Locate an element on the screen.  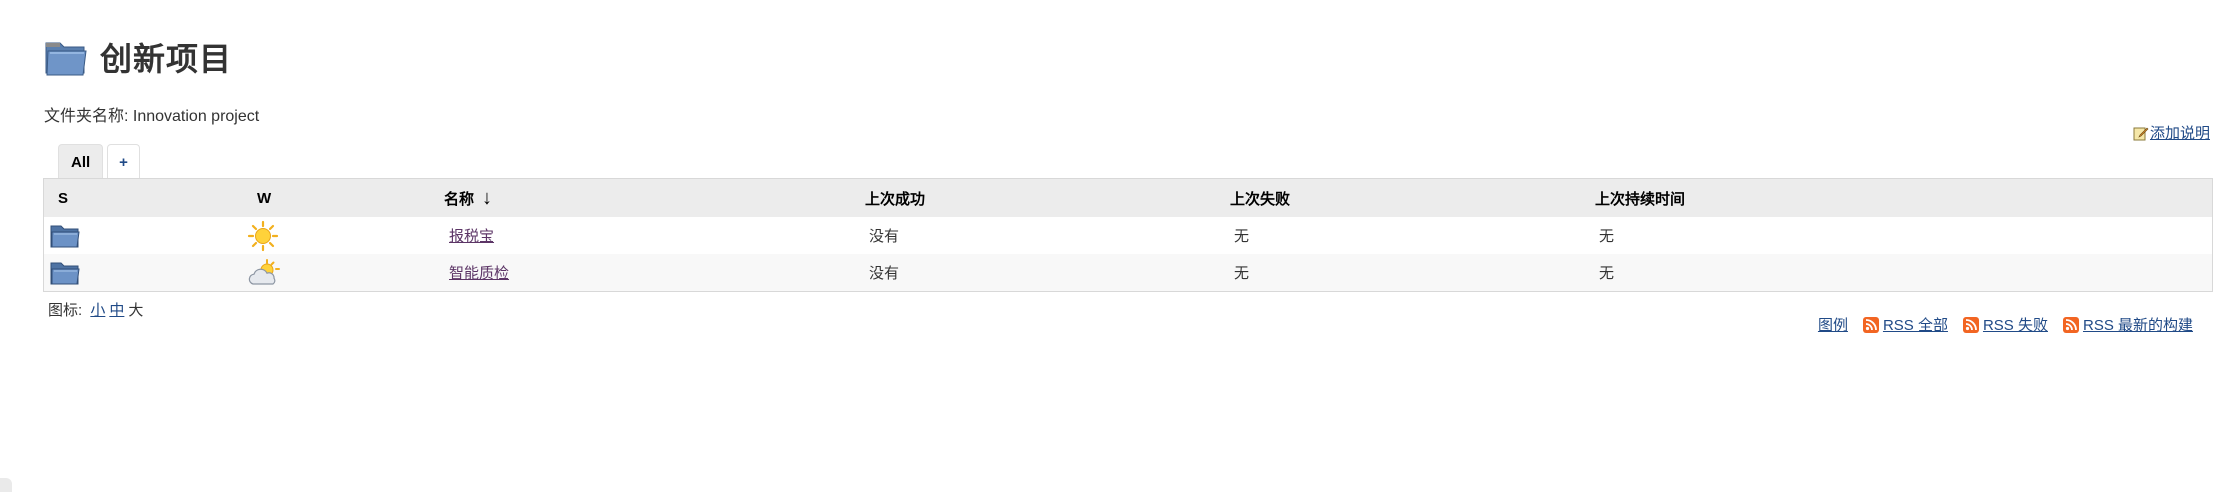
job-name-cell: 报税宝 is located at coordinates (471, 235).